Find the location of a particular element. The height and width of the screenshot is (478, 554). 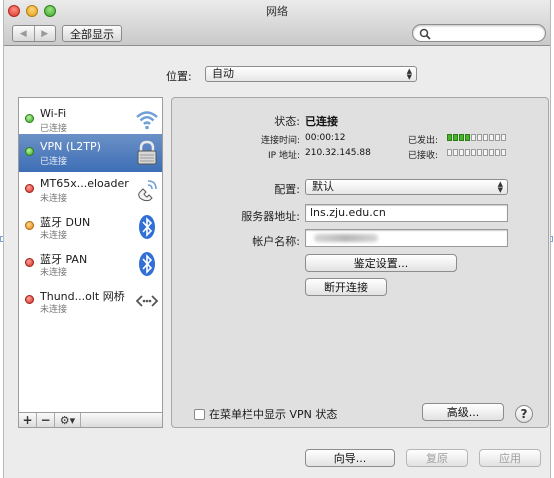

remove-service-button: − is located at coordinates (46, 420).